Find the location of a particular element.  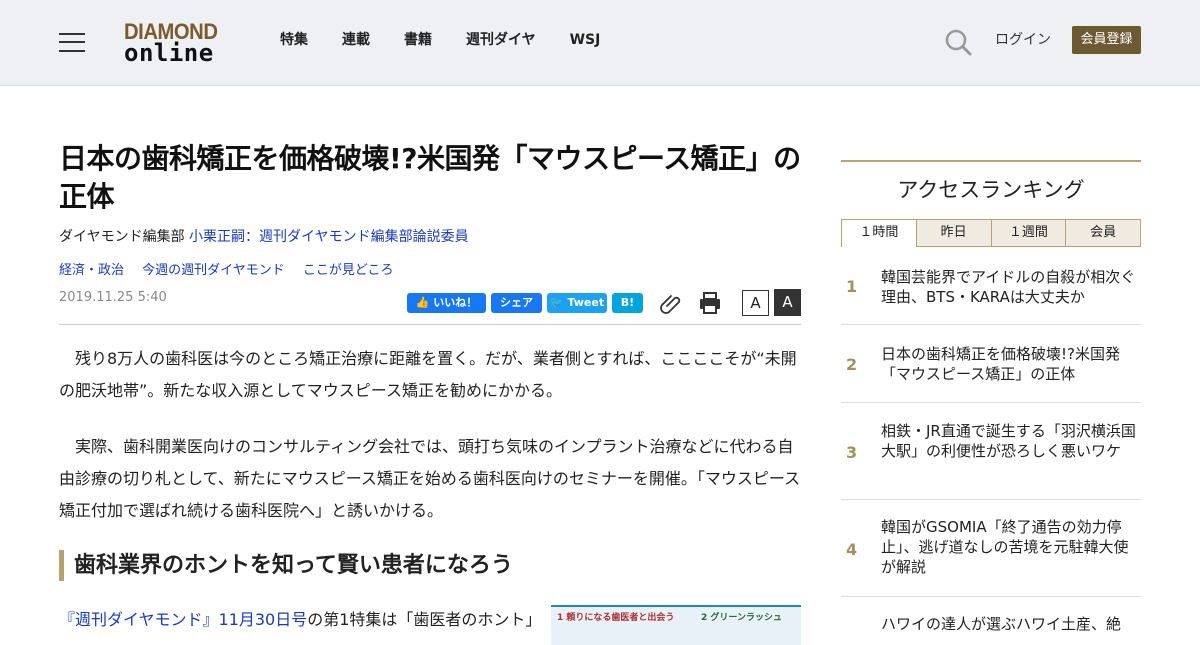

print-icon is located at coordinates (710, 303).